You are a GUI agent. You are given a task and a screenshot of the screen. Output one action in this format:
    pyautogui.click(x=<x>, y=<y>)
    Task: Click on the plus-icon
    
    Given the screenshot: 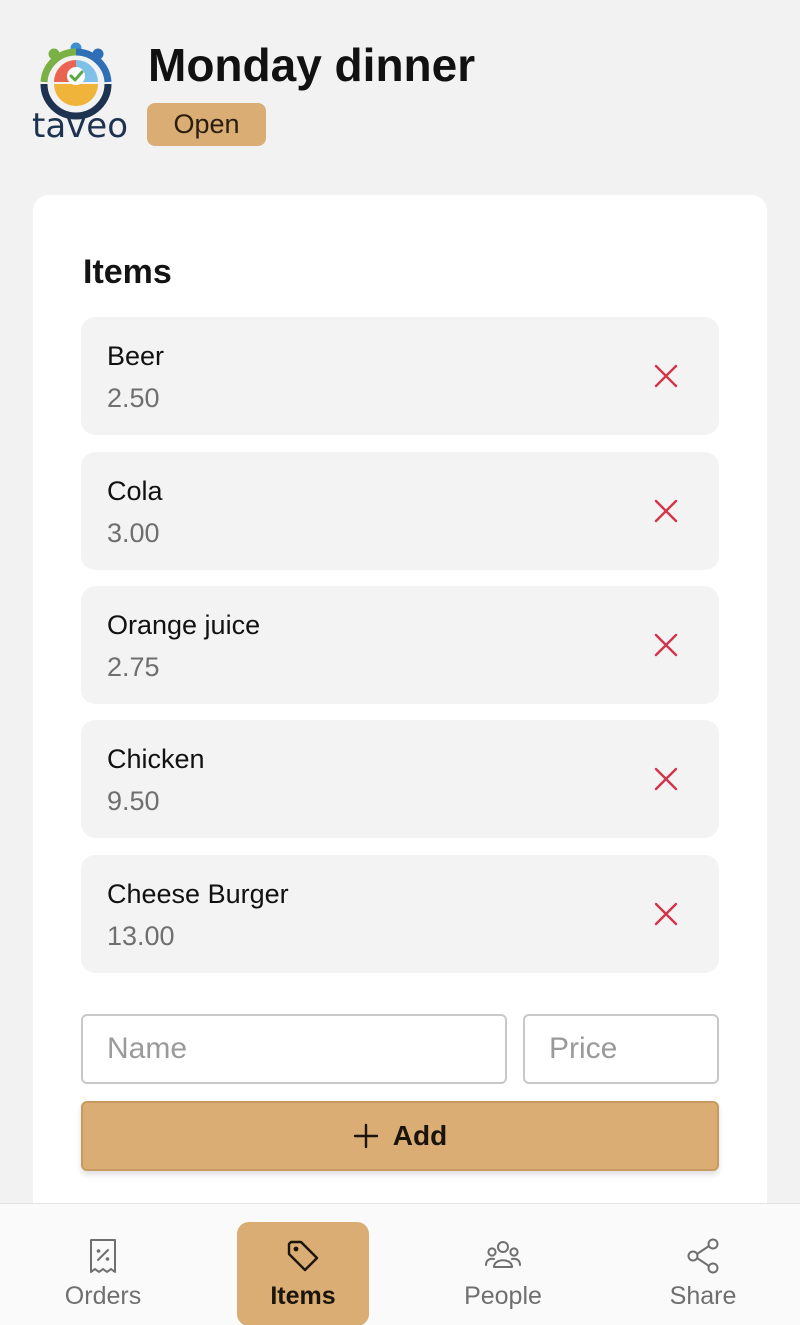 What is the action you would take?
    pyautogui.click(x=365, y=1136)
    